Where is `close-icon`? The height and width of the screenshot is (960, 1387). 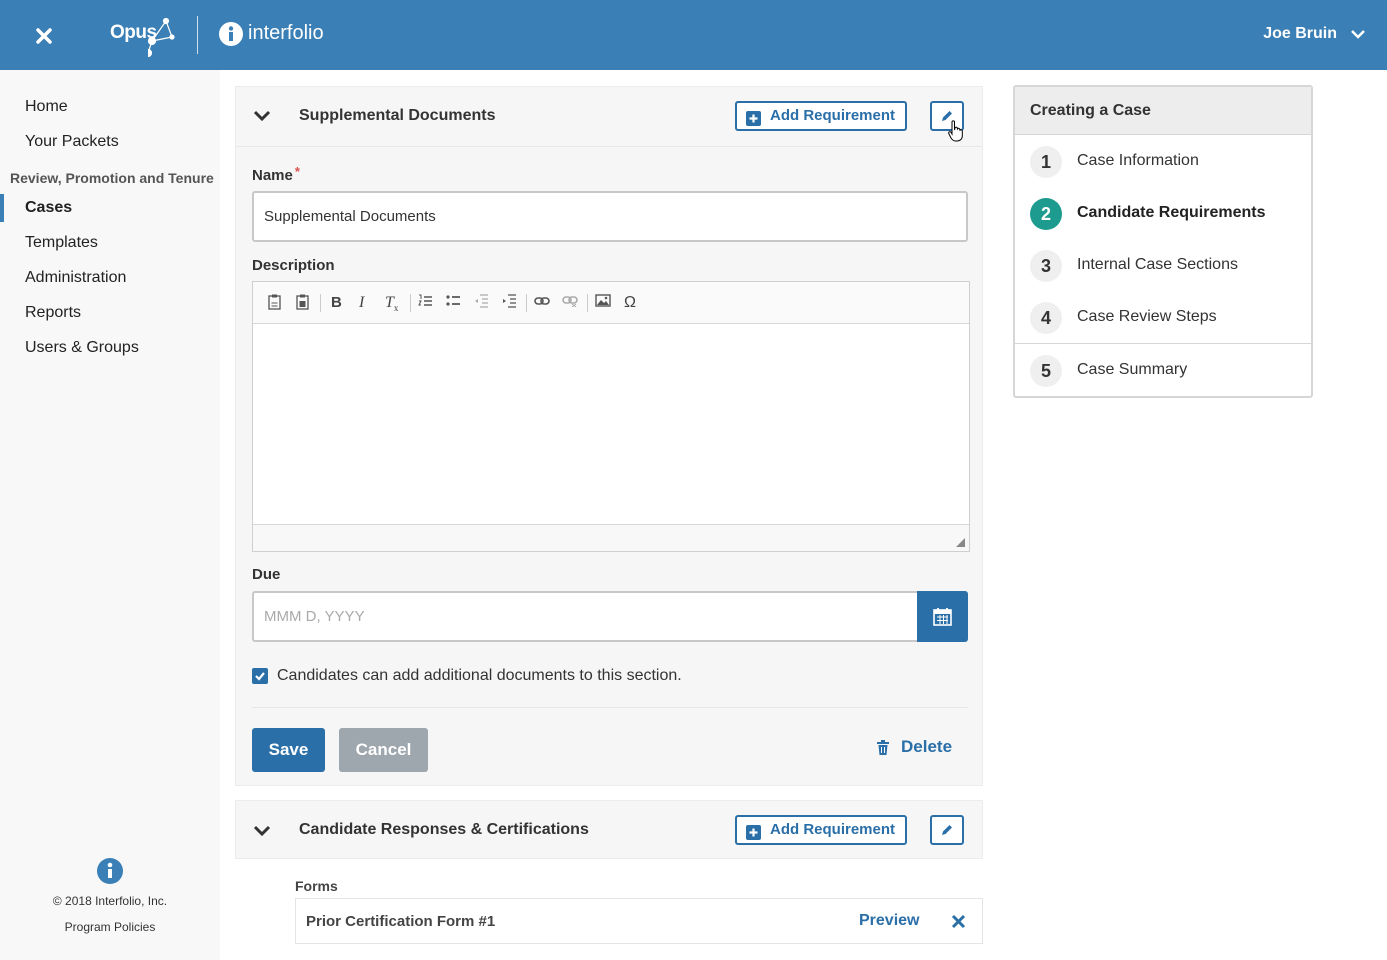 close-icon is located at coordinates (44, 36).